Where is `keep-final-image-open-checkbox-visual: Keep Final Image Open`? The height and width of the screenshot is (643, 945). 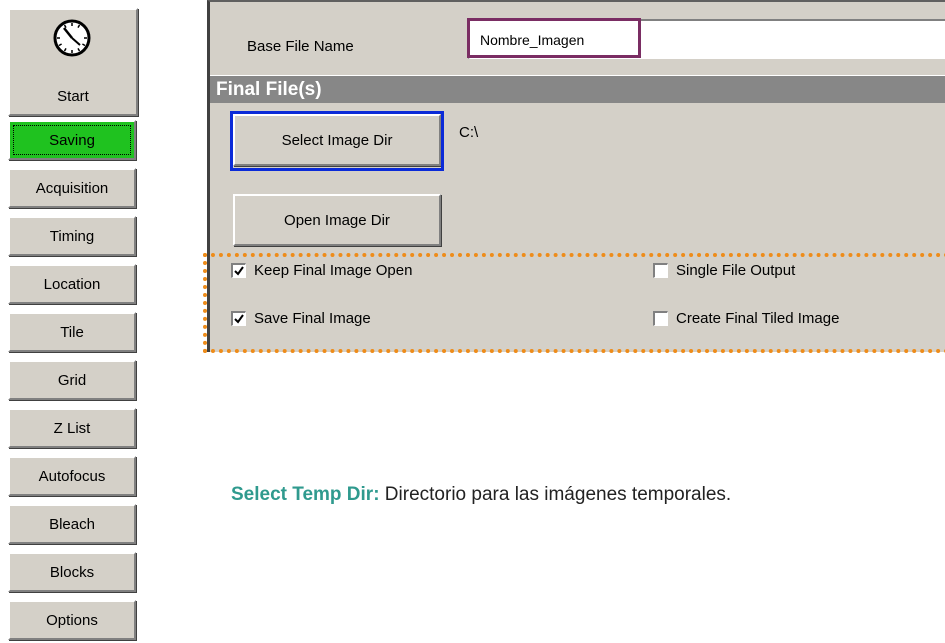
keep-final-image-open-checkbox-visual: Keep Final Image Open is located at coordinates (321, 270).